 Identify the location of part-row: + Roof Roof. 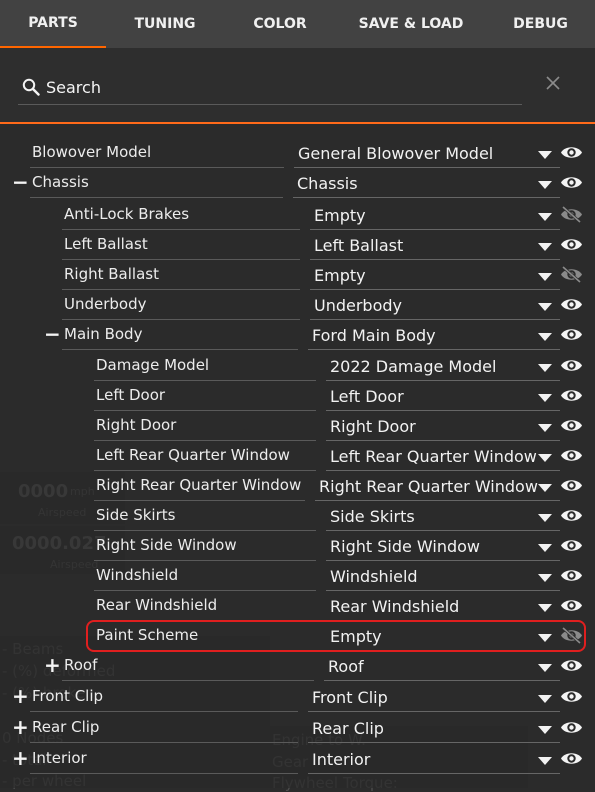
(297, 666).